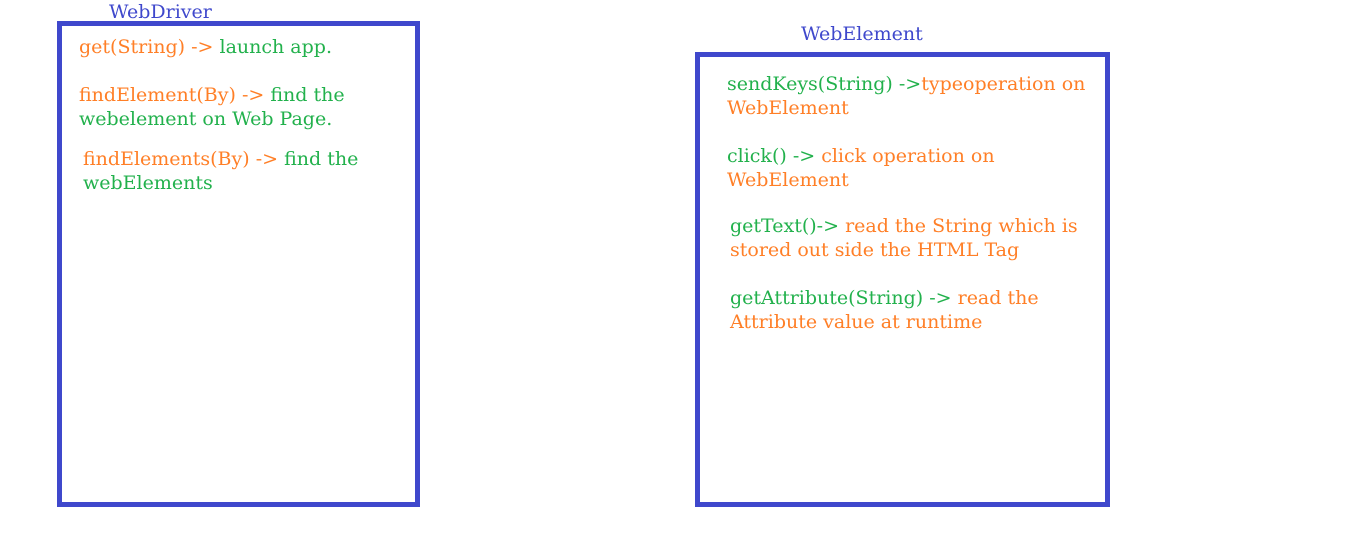 This screenshot has height=555, width=1350. What do you see at coordinates (861, 168) in the screenshot?
I see `webelement-note-click: click() -> click operation on WebElement` at bounding box center [861, 168].